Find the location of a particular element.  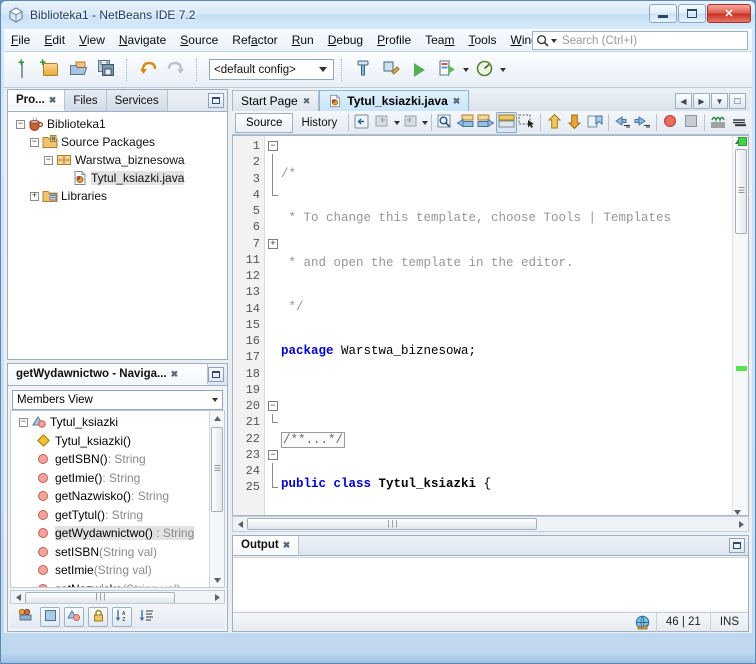

maximize-editor-button: ☐ is located at coordinates (737, 101).